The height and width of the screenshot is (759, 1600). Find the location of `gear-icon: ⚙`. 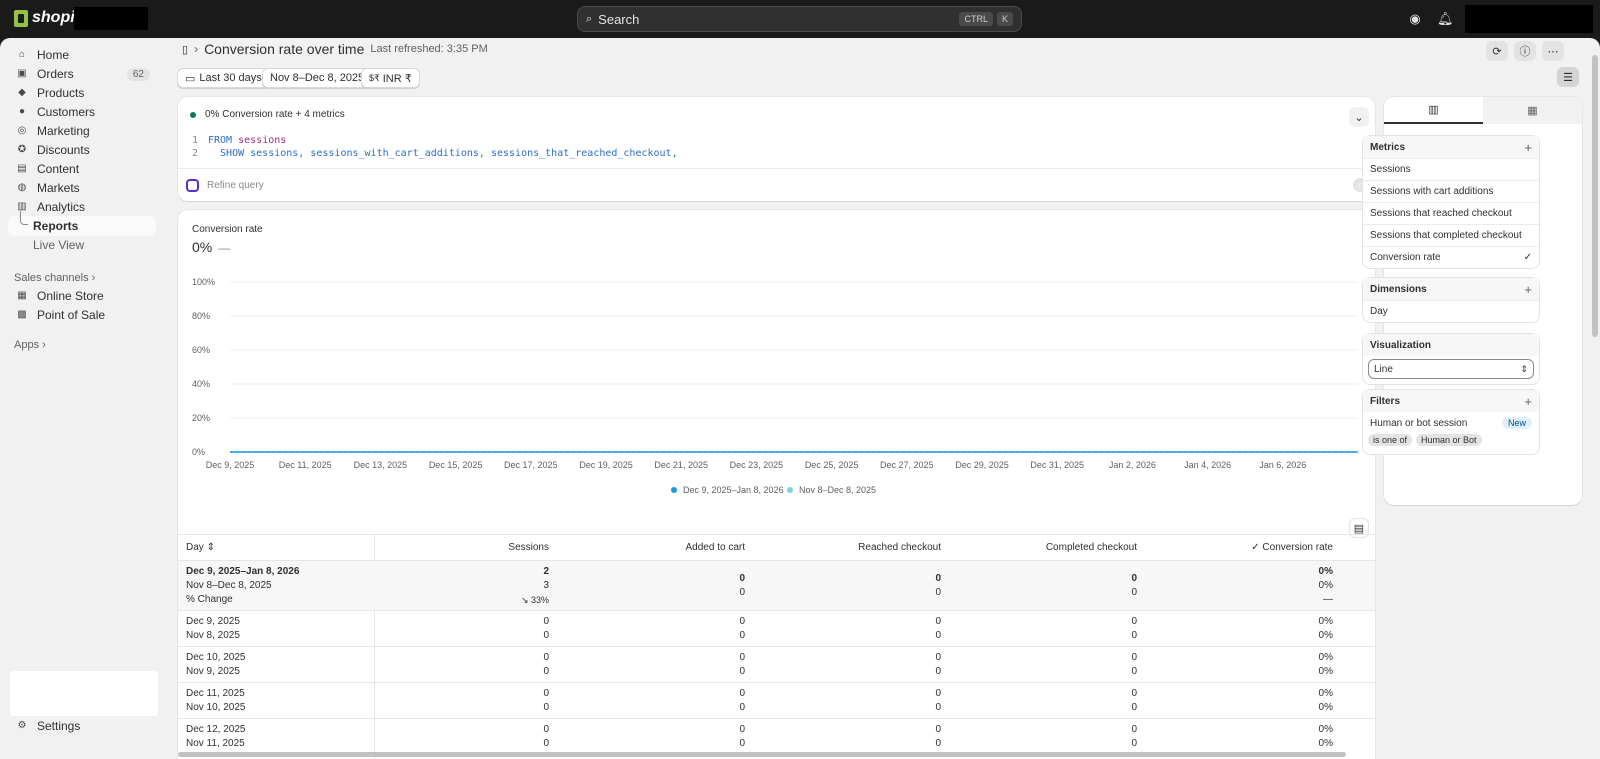

gear-icon: ⚙ is located at coordinates (22, 725).